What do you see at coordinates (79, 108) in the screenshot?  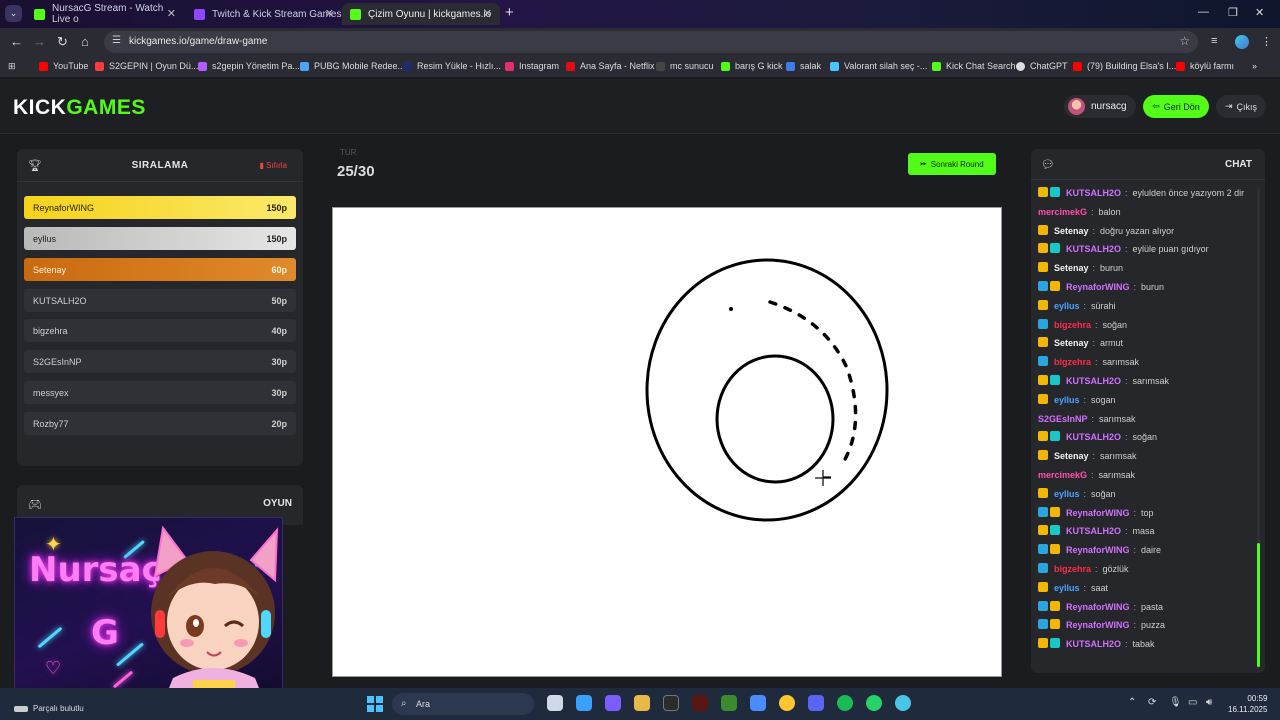 I see `kickgames-logo: KICKGAMES` at bounding box center [79, 108].